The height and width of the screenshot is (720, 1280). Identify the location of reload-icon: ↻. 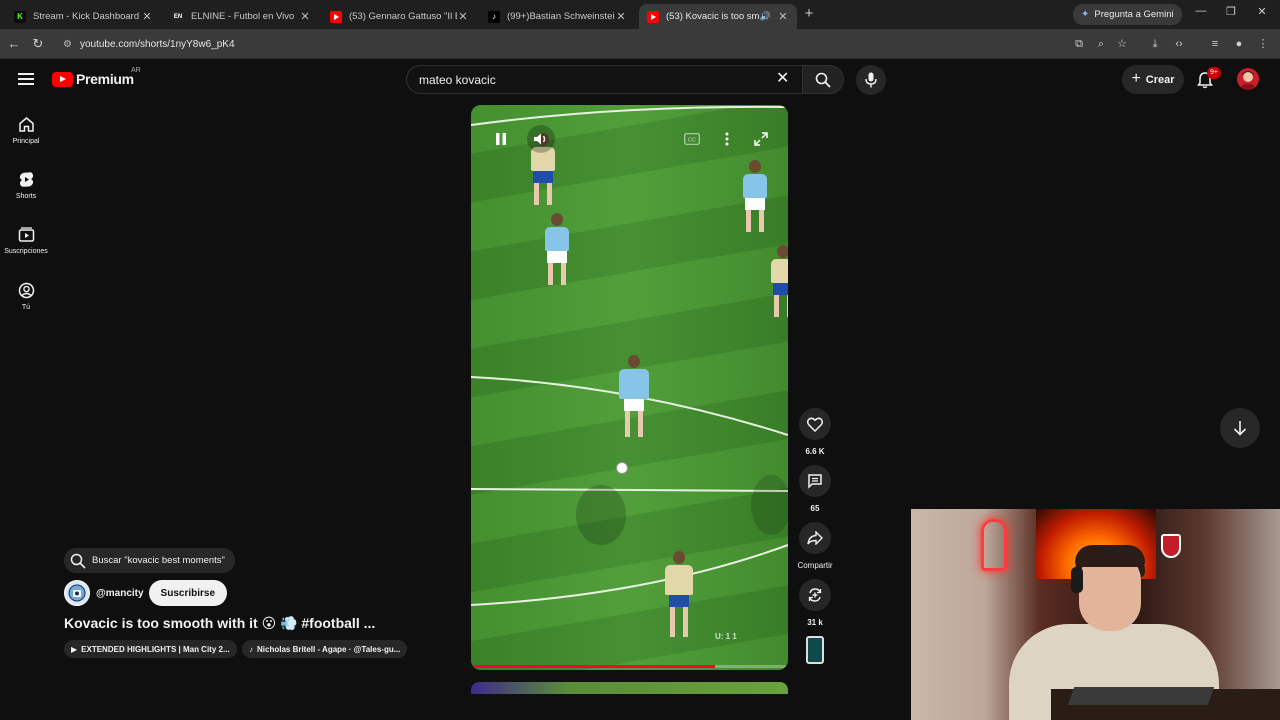
(38, 44).